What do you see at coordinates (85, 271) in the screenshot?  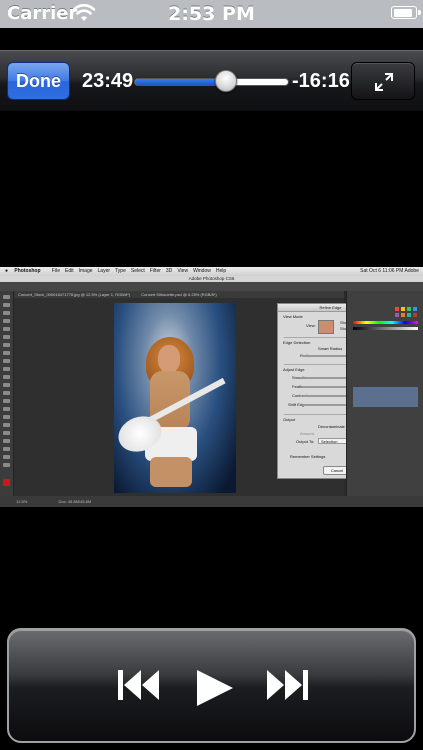 I see `ps-menu-item: Image` at bounding box center [85, 271].